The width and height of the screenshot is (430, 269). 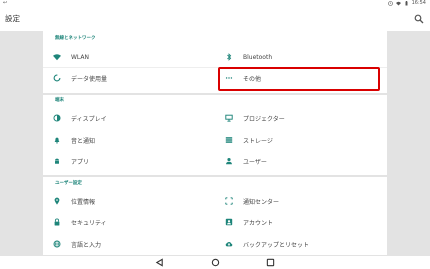 I want to click on settings-item-security: セキュリティ, so click(x=128, y=222).